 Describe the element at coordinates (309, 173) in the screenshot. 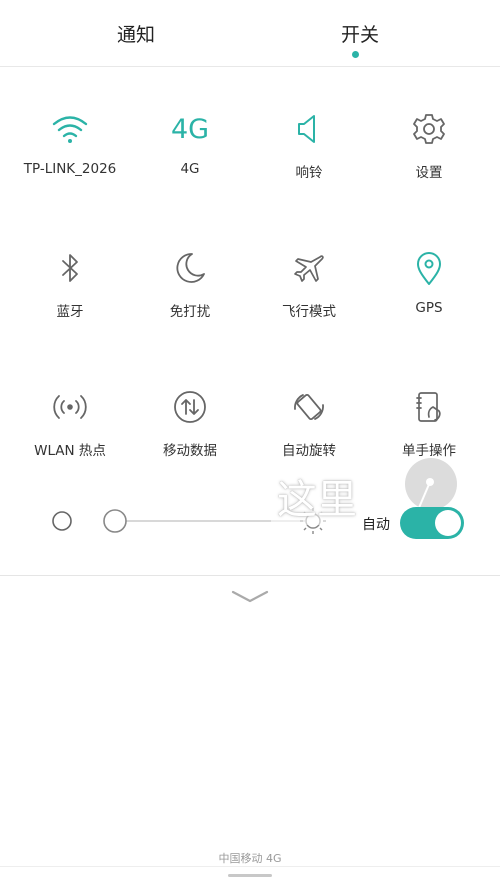

I see `toggle-label: 响铃` at that location.